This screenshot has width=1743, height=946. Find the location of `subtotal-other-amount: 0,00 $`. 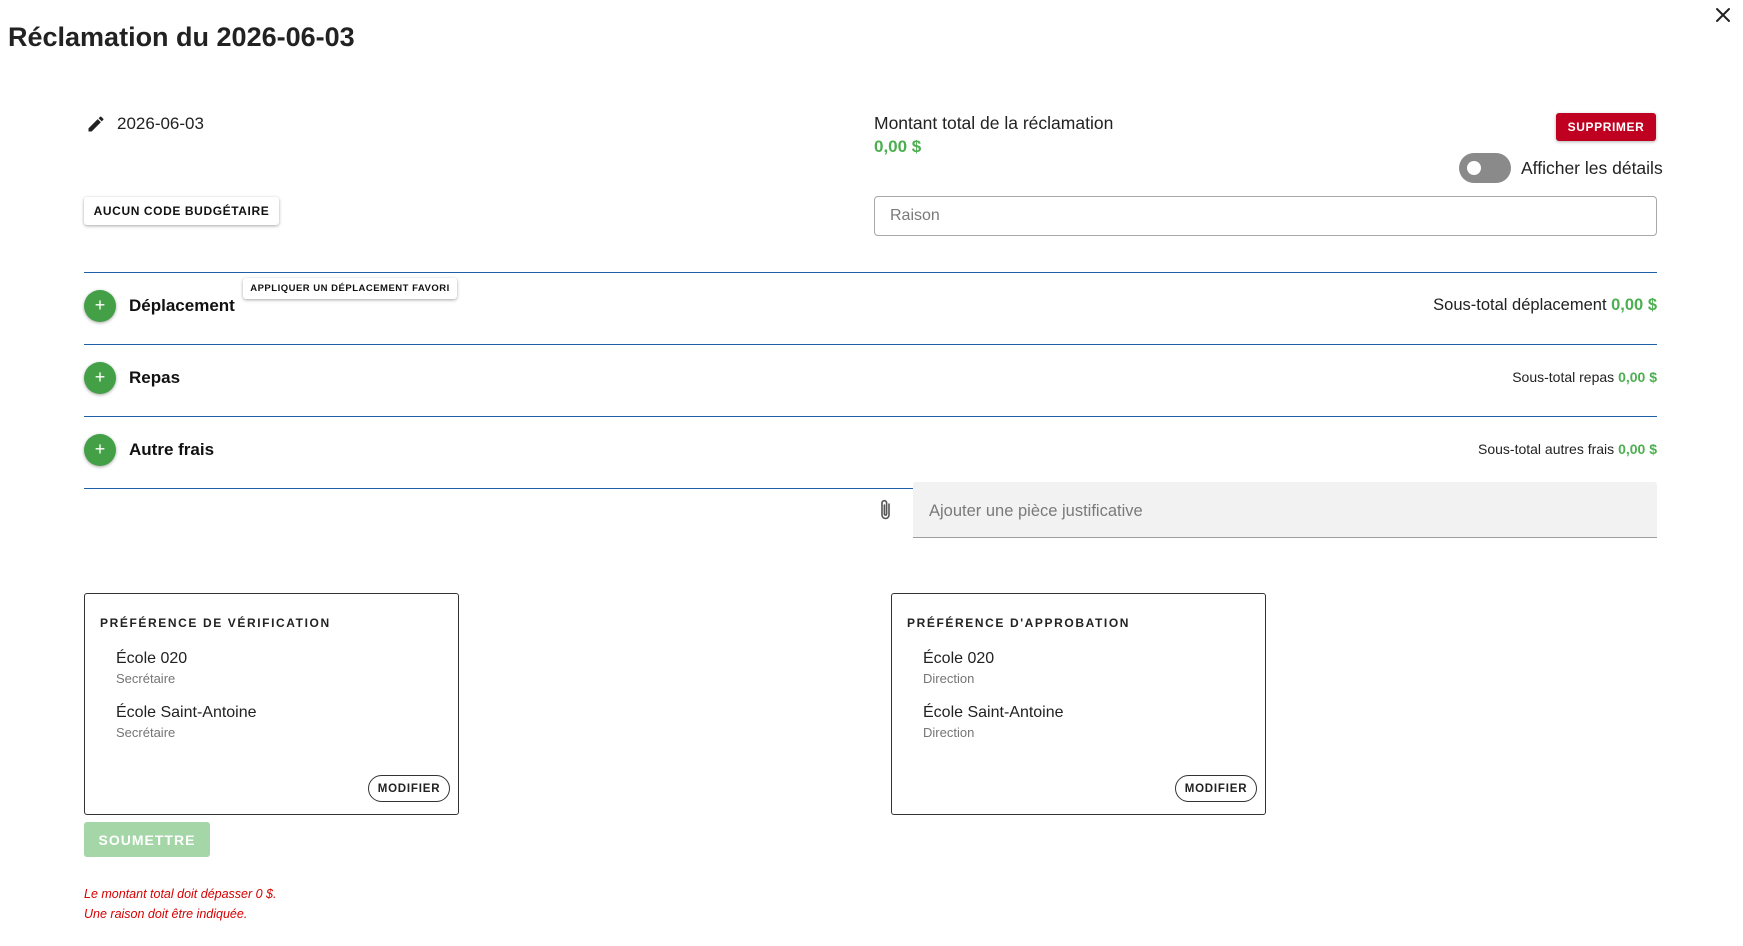

subtotal-other-amount: 0,00 $ is located at coordinates (1637, 449).